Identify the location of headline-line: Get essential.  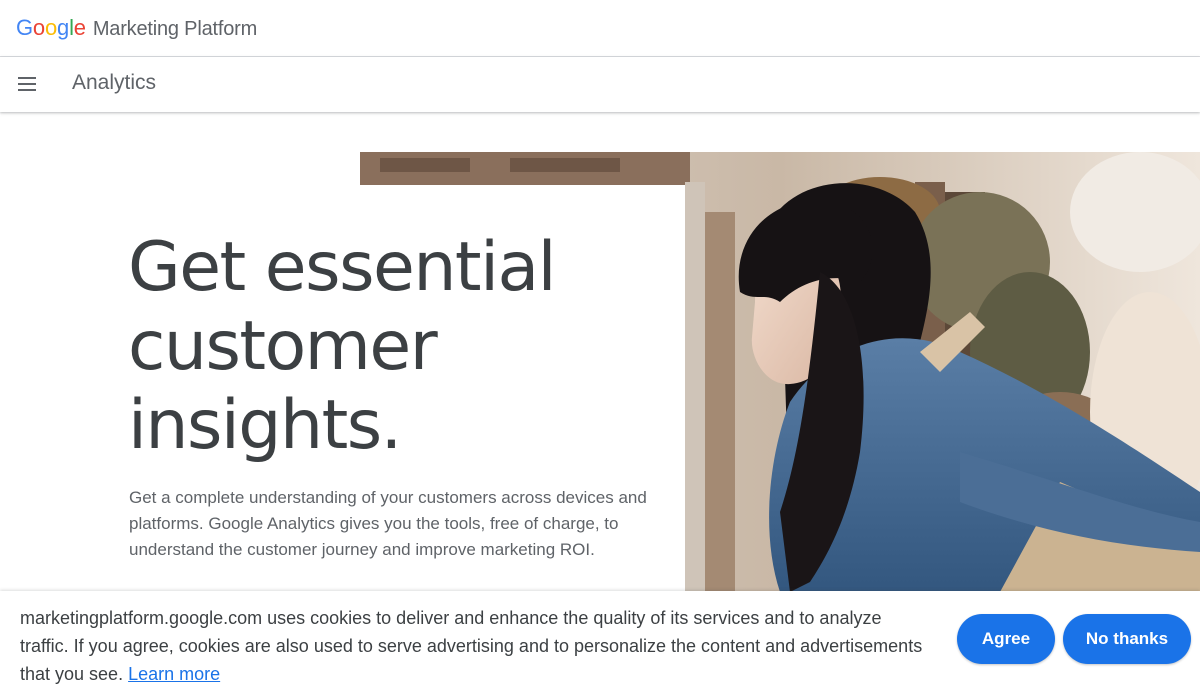
(342, 267).